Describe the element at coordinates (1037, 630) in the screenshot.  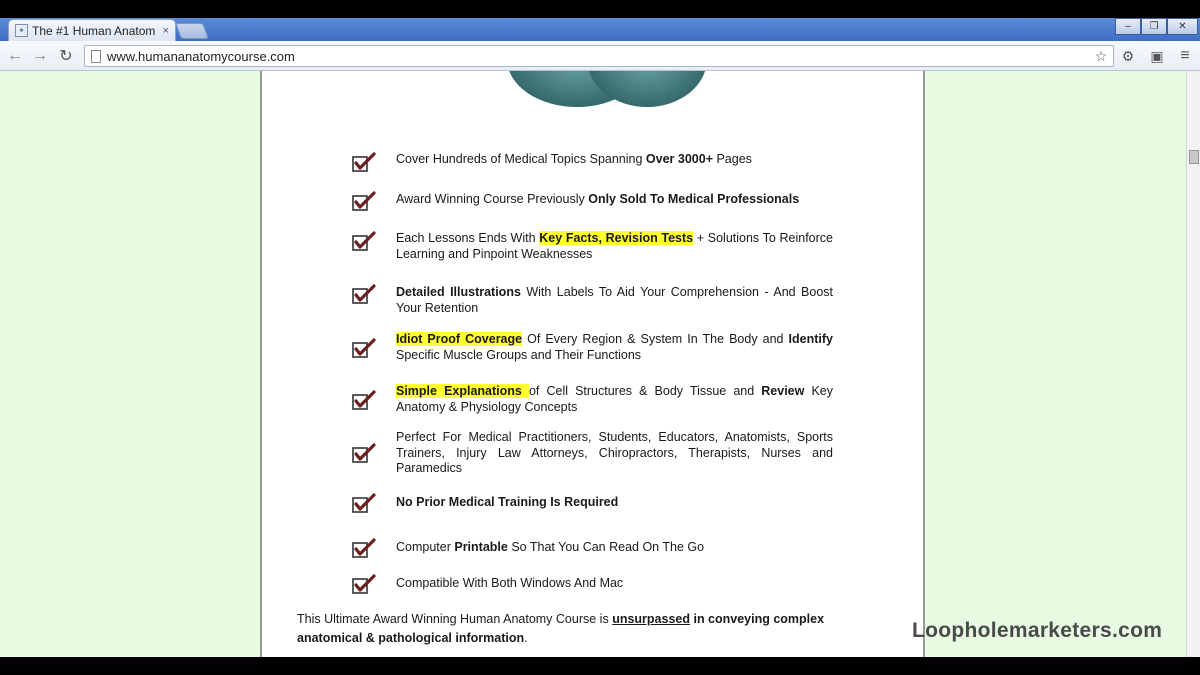
I see `watermark: Loopholemarketers.com` at that location.